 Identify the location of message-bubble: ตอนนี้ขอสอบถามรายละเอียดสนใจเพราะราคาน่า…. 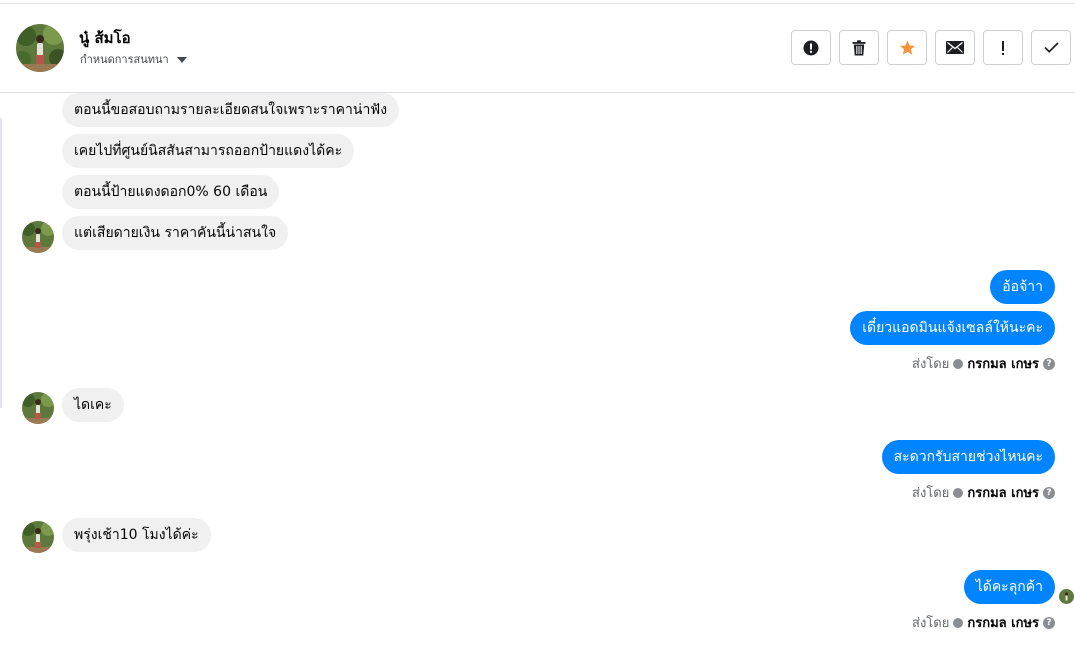
(231, 110).